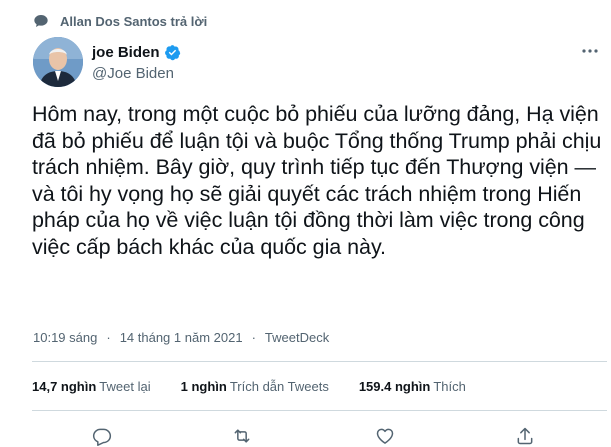 The width and height of the screenshot is (611, 447). What do you see at coordinates (305, 434) in the screenshot?
I see `action-bar` at bounding box center [305, 434].